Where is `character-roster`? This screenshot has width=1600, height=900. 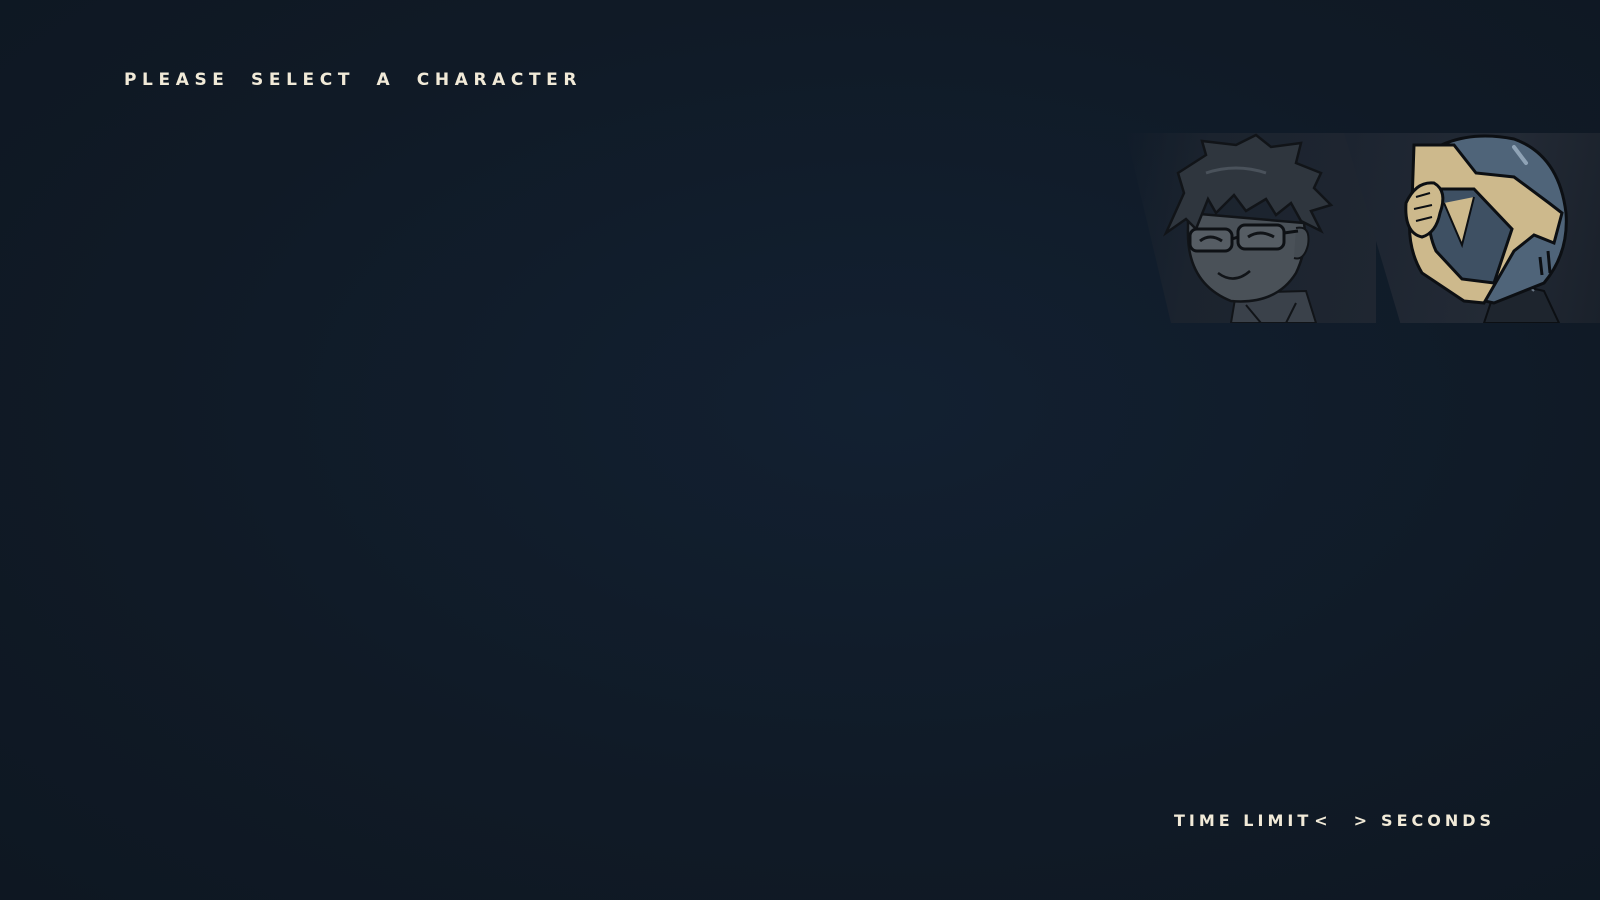
character-roster is located at coordinates (1363, 228).